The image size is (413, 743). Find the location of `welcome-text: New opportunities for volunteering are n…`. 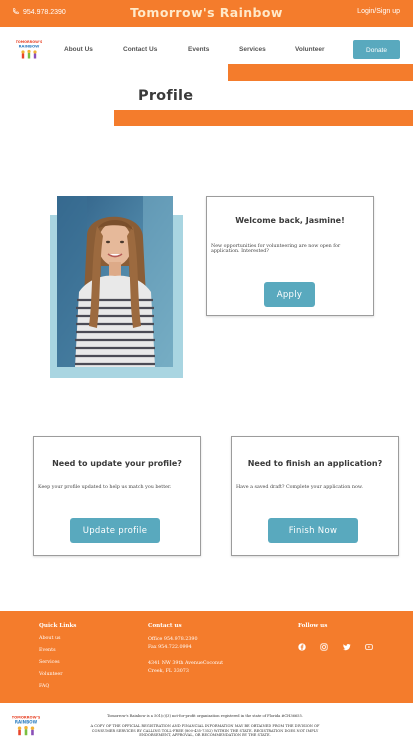

welcome-text: New opportunities for volunteering are n… is located at coordinates (276, 249).